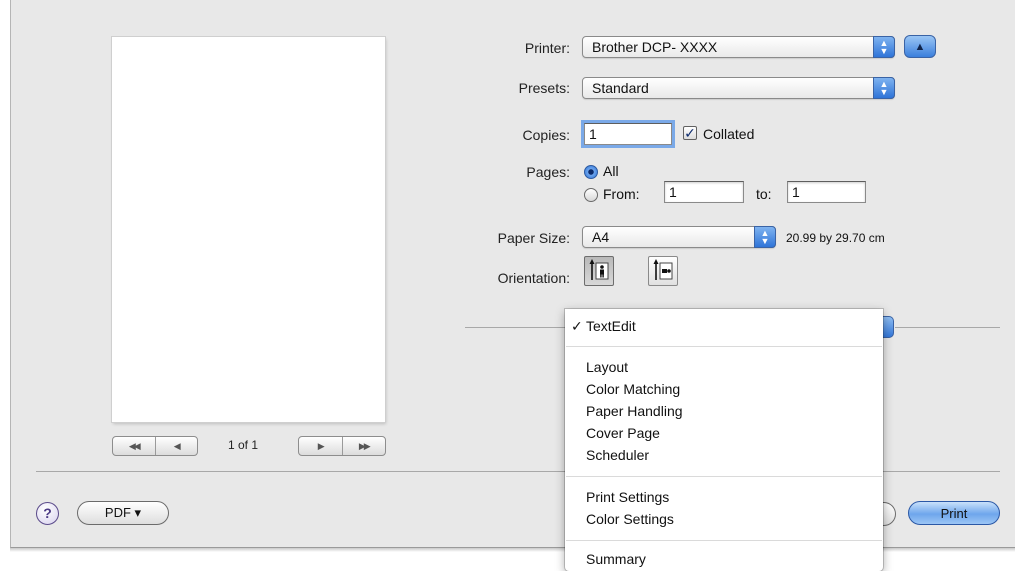 The height and width of the screenshot is (571, 1015). I want to click on printer-label: Printer:, so click(547, 48).